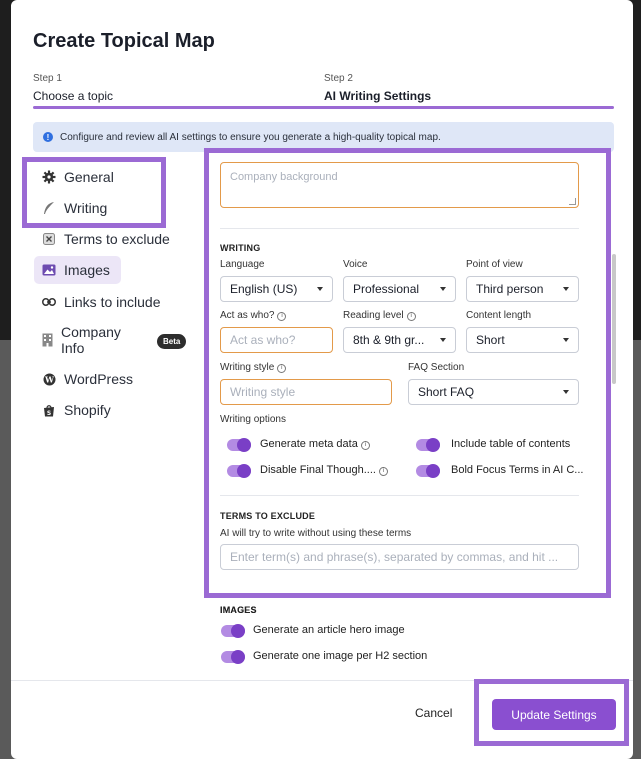 This screenshot has width=641, height=759. What do you see at coordinates (322, 680) in the screenshot?
I see `footer-divider` at bounding box center [322, 680].